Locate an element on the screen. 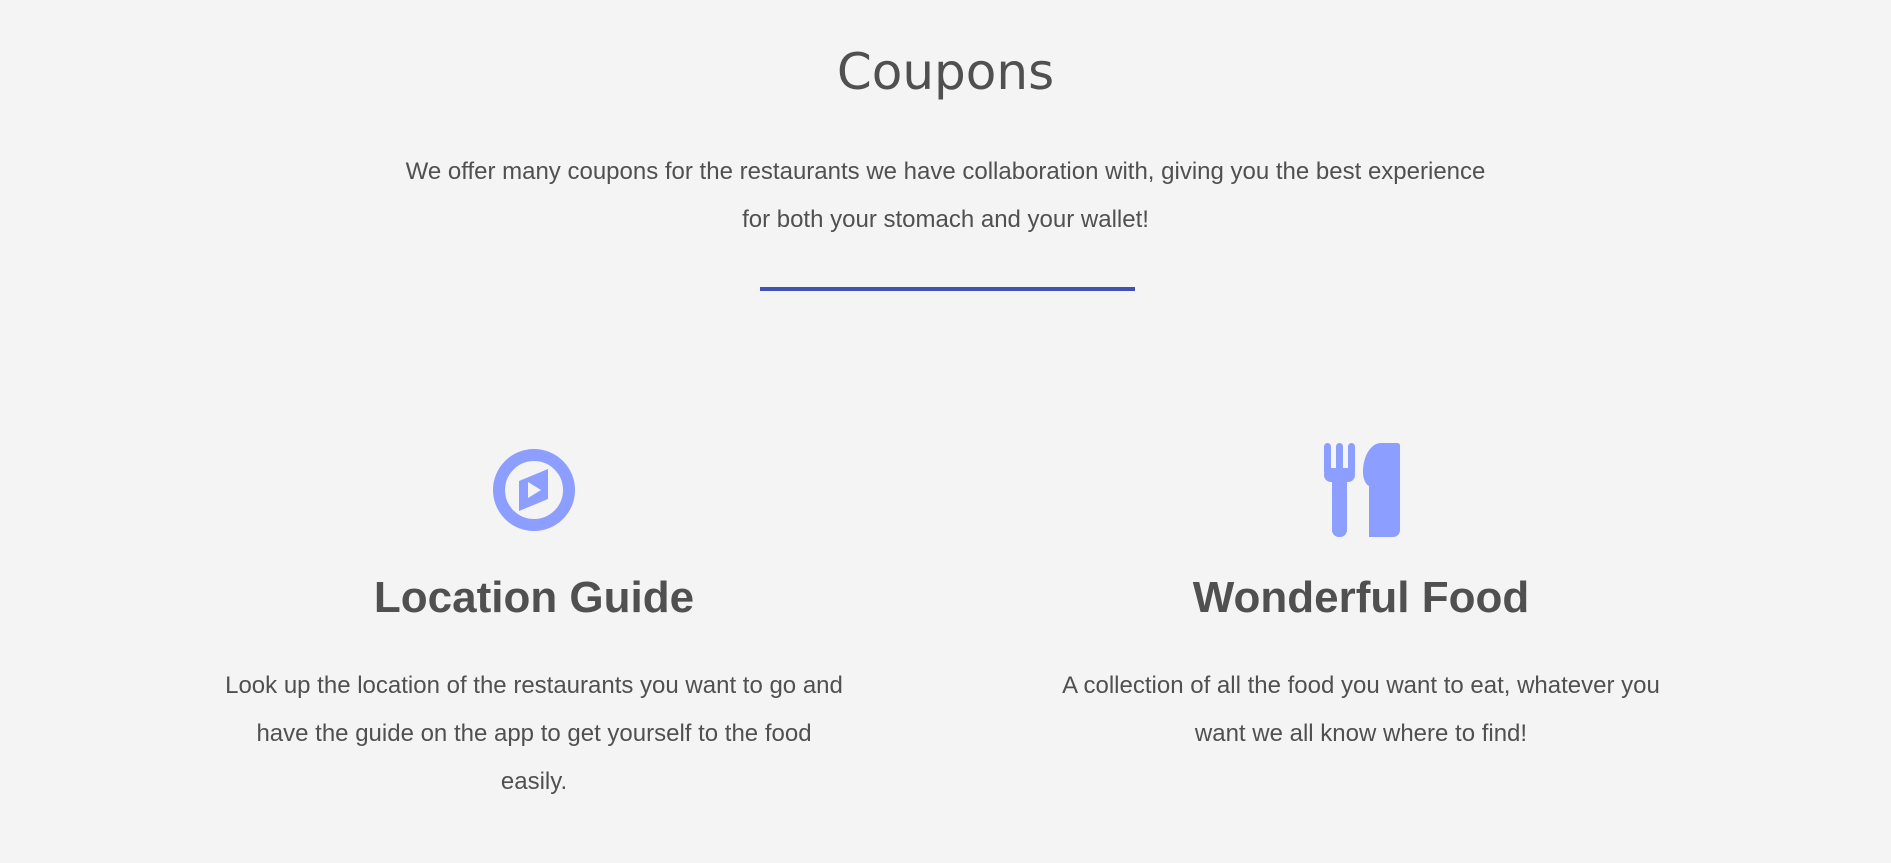 The height and width of the screenshot is (863, 1891). fork-knife-icon-wrap is located at coordinates (1361, 490).